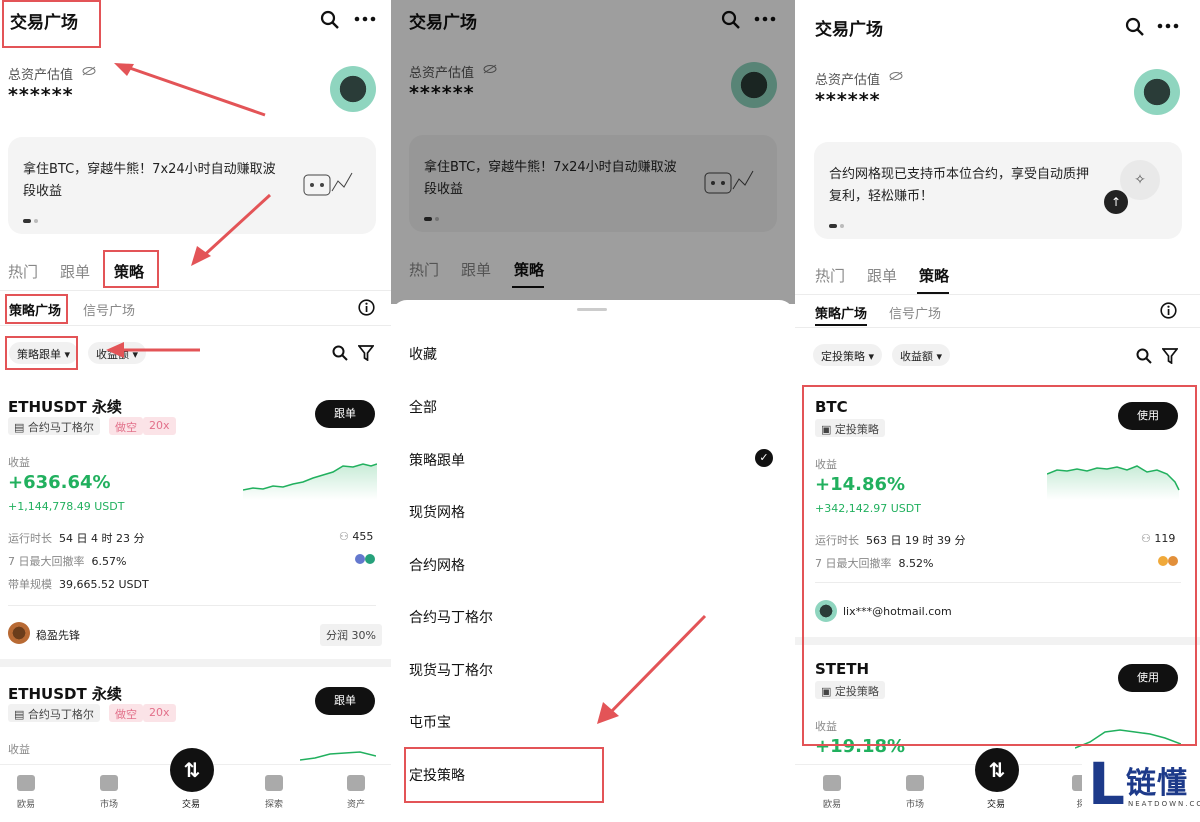 This screenshot has width=1200, height=822. What do you see at coordinates (437, 512) in the screenshot?
I see `menu-item-spot-grid: 现货网格` at bounding box center [437, 512].